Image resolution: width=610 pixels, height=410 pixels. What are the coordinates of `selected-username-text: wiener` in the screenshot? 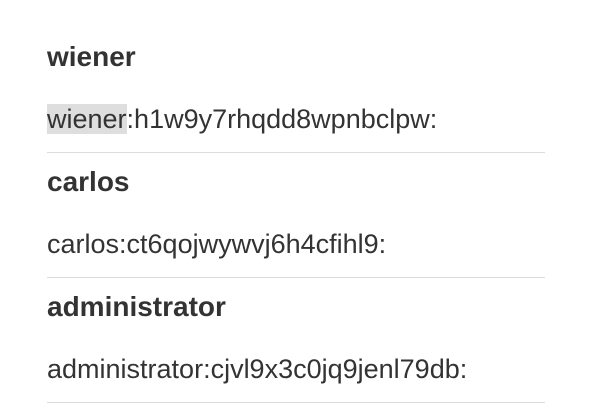 It's located at (87, 119).